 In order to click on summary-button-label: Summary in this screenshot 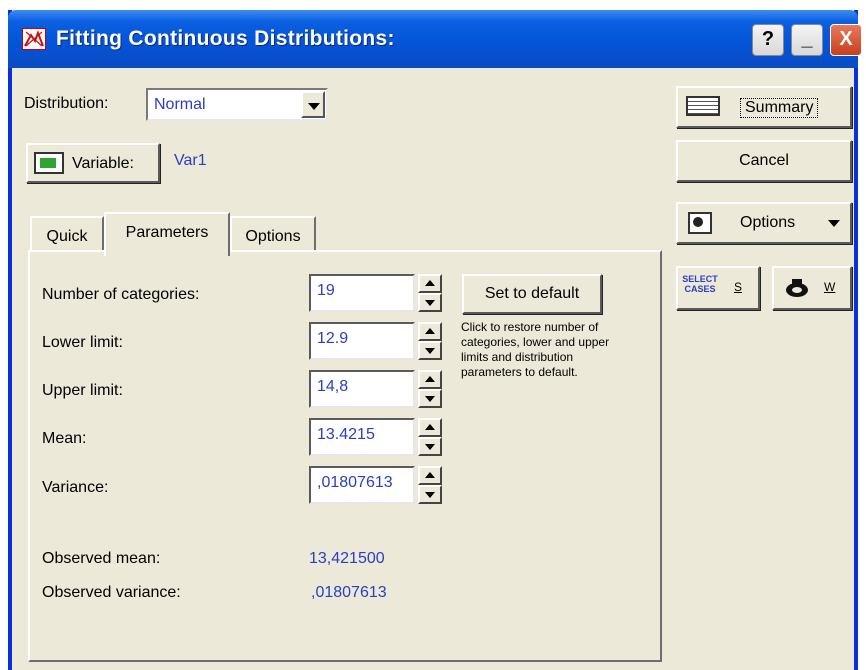, I will do `click(779, 108)`.